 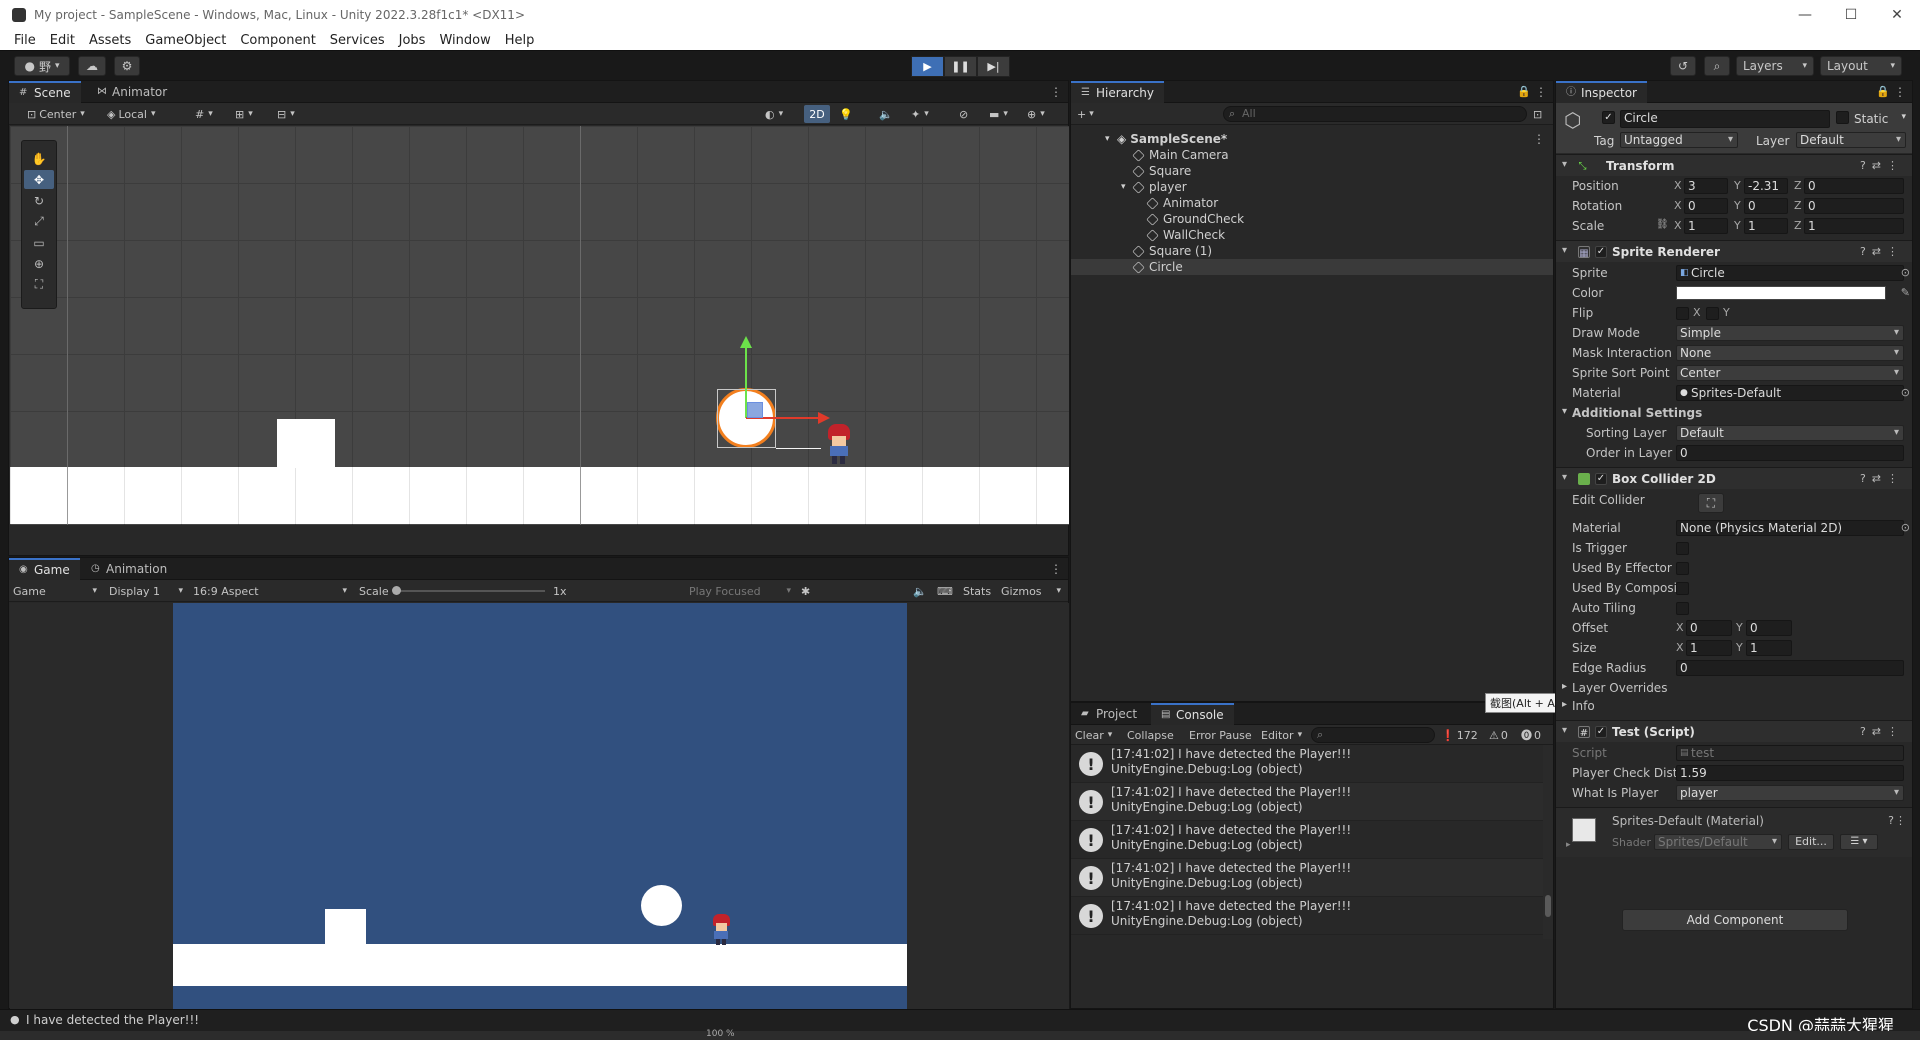 I want to click on edge-radius-input: 0, so click(x=1790, y=668).